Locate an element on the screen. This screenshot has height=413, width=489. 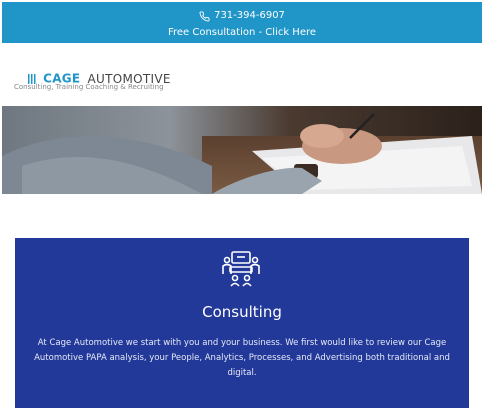
logo-mark-icon is located at coordinates (32, 78).